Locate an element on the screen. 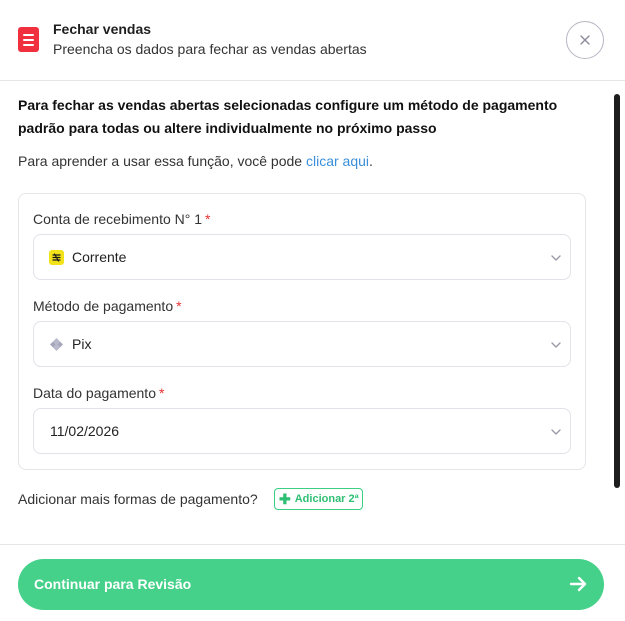 The height and width of the screenshot is (621, 625). close-icon is located at coordinates (585, 40).